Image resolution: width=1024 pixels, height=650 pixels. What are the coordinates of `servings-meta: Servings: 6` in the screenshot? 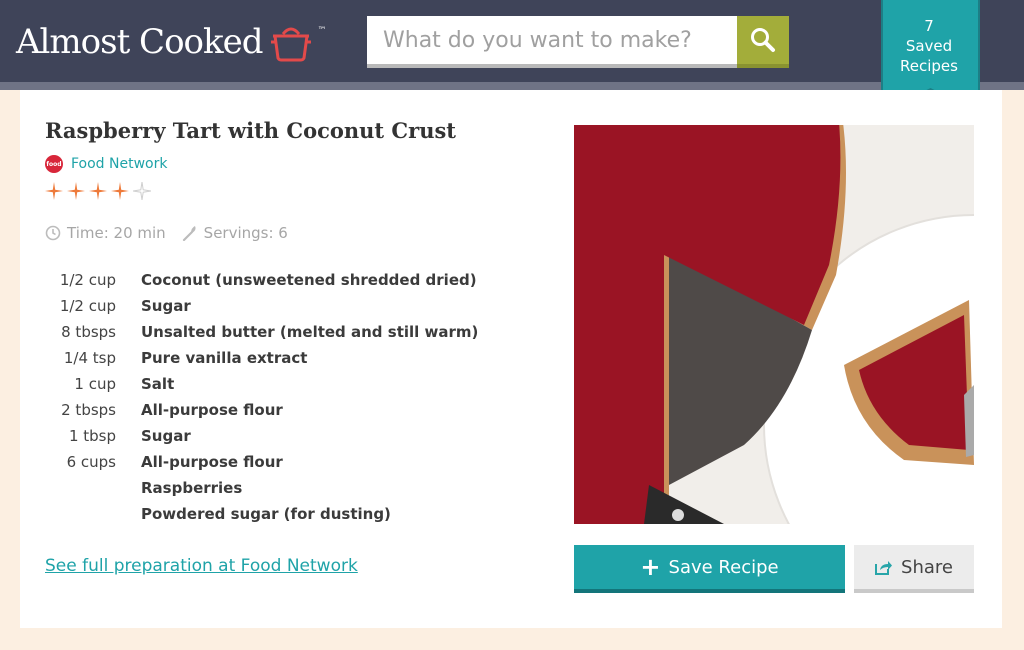 It's located at (235, 233).